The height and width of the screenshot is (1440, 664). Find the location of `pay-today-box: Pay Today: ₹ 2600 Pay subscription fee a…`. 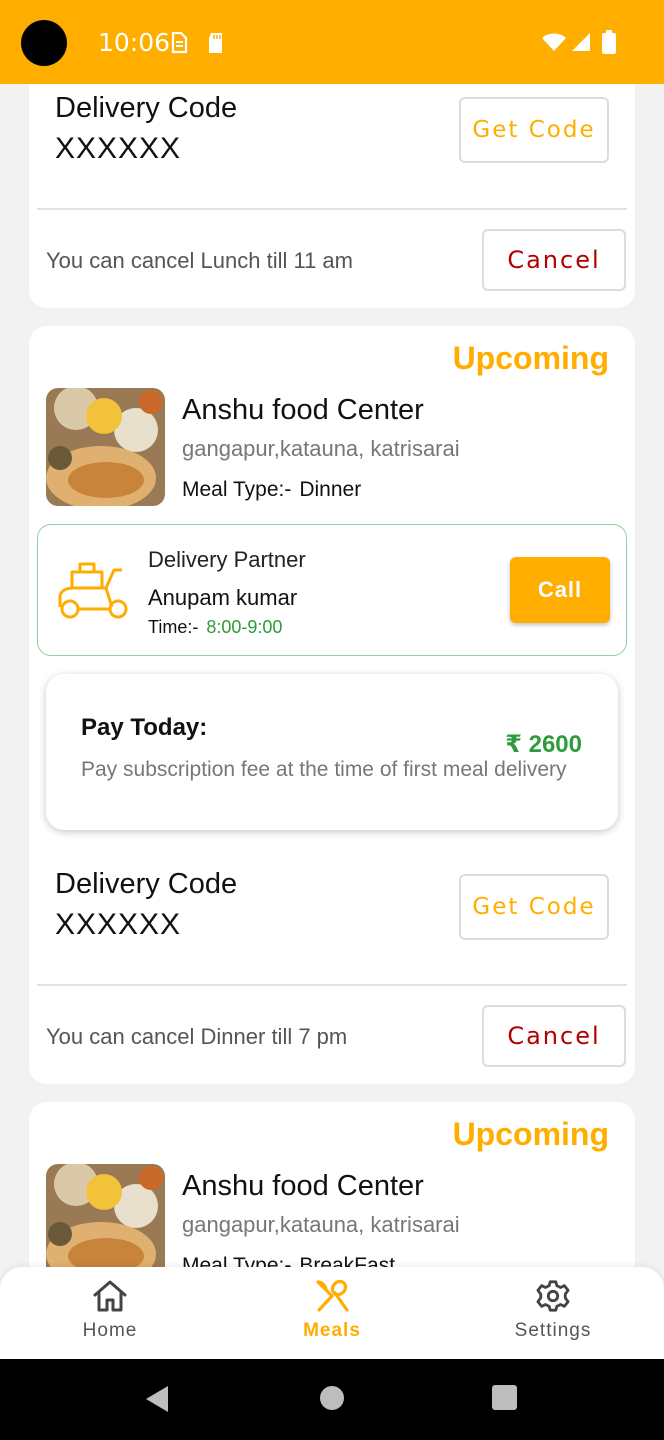

pay-today-box: Pay Today: ₹ 2600 Pay subscription fee a… is located at coordinates (332, 752).